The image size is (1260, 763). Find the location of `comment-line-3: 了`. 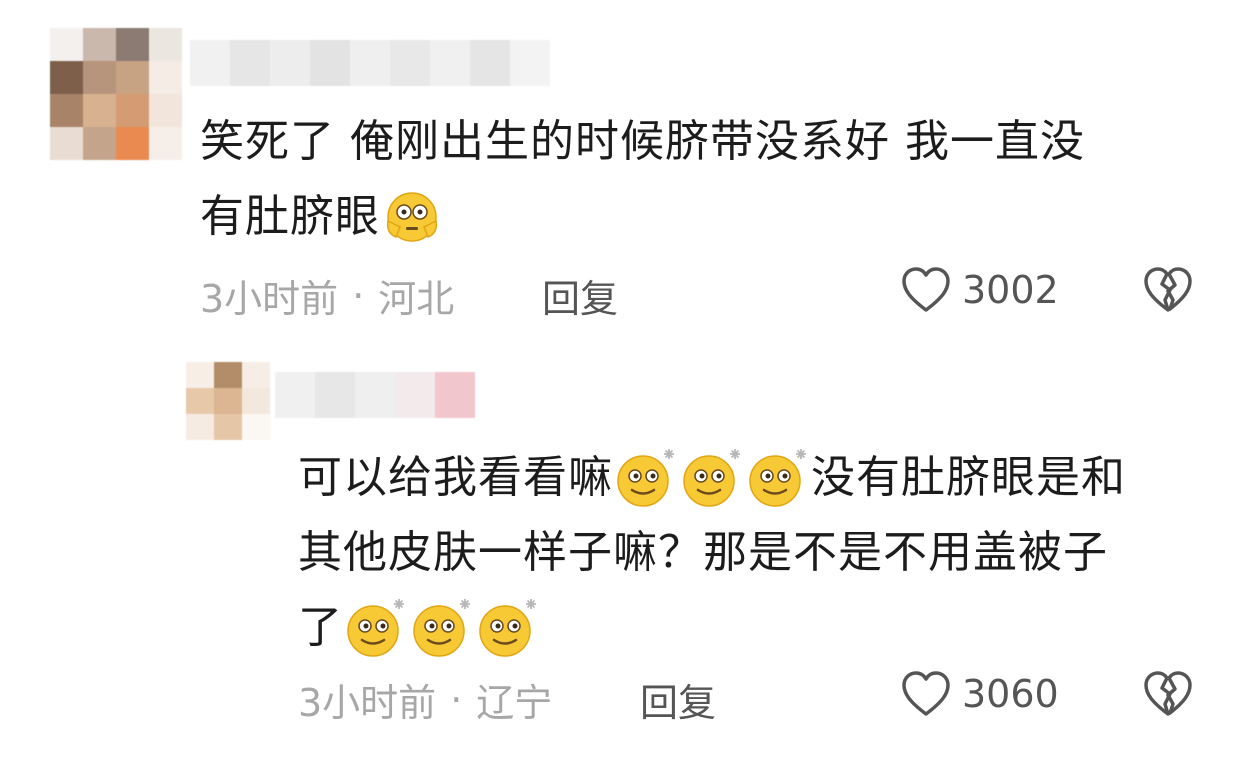

comment-line-3: 了 is located at coordinates (763, 627).